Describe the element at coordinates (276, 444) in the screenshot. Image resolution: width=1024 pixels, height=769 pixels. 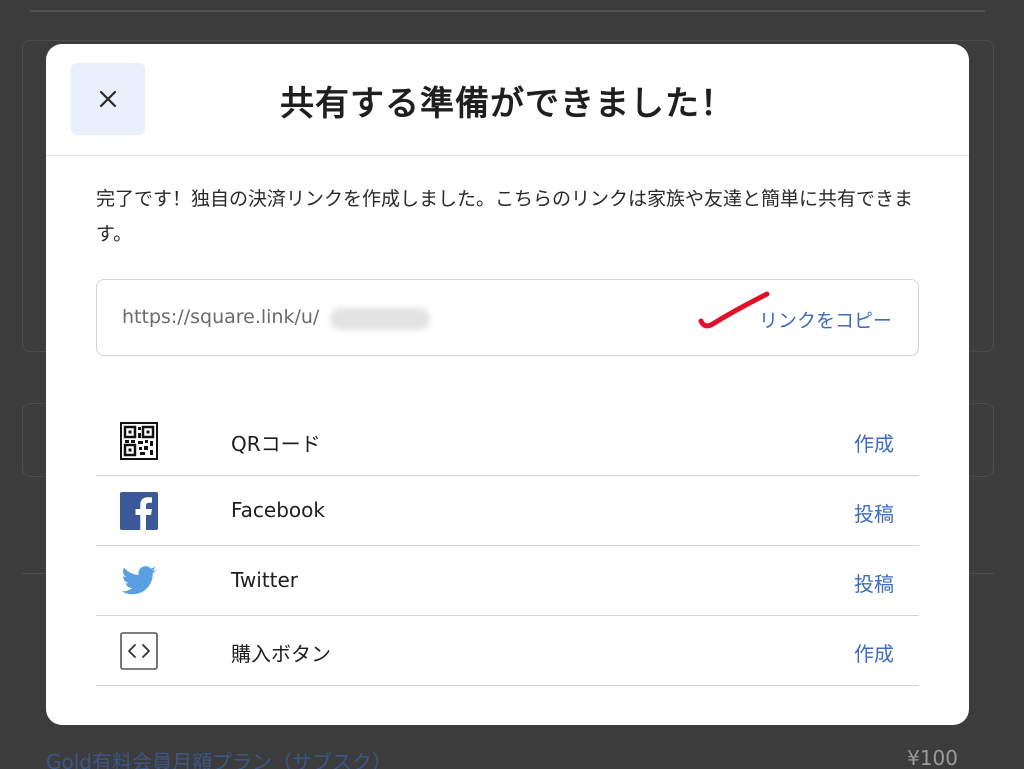
I see `share-option-label: QRコード` at that location.